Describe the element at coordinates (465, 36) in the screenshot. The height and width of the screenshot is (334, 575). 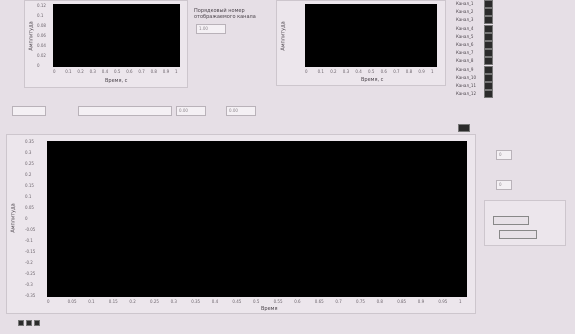
I see `channel-label: Канал_5` at that location.